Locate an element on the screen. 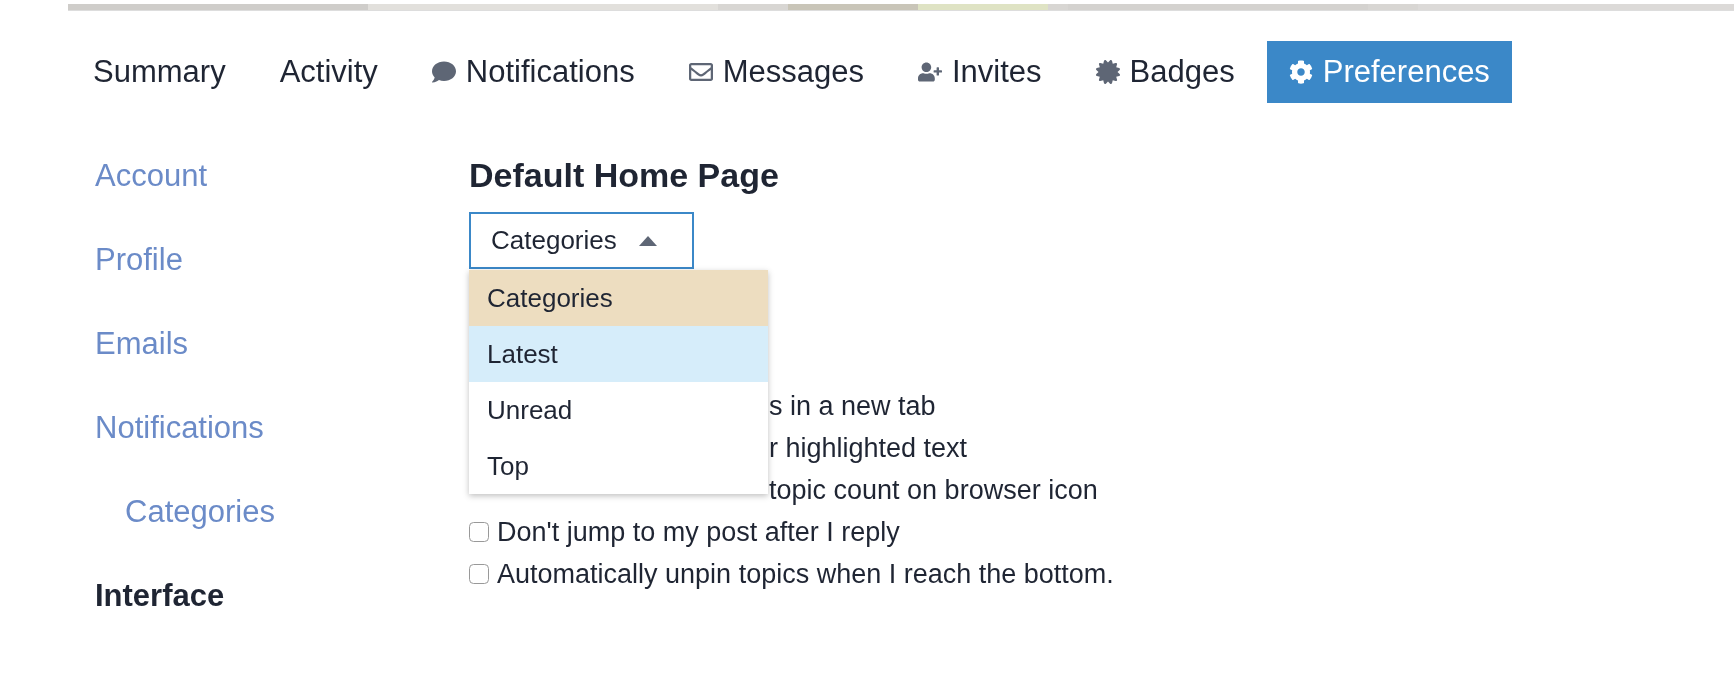  nav-tab: Summary is located at coordinates (159, 72).